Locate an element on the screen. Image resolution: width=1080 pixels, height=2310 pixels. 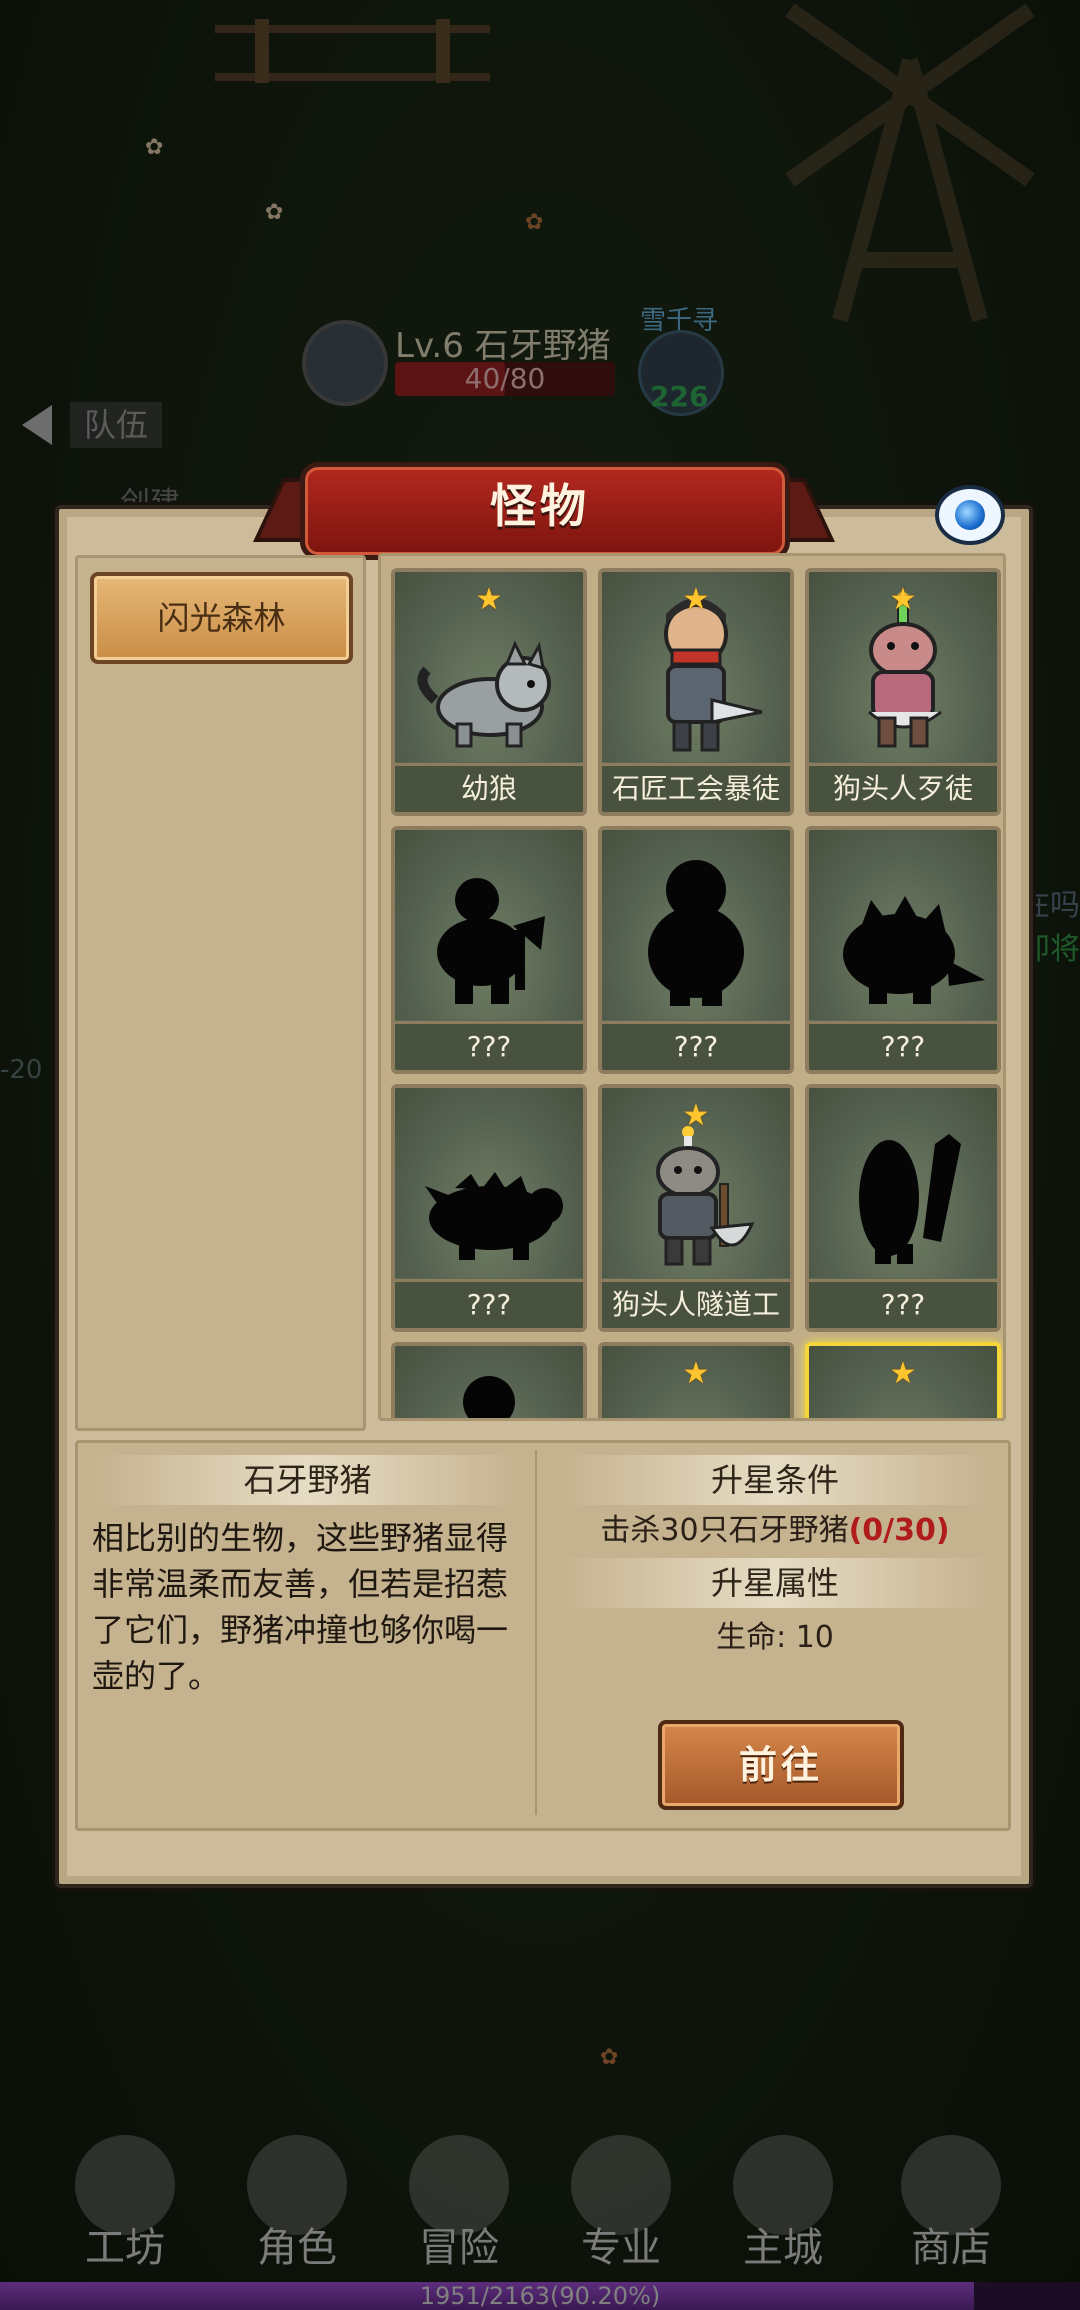
nav-label: 商店 is located at coordinates (951, 2248).